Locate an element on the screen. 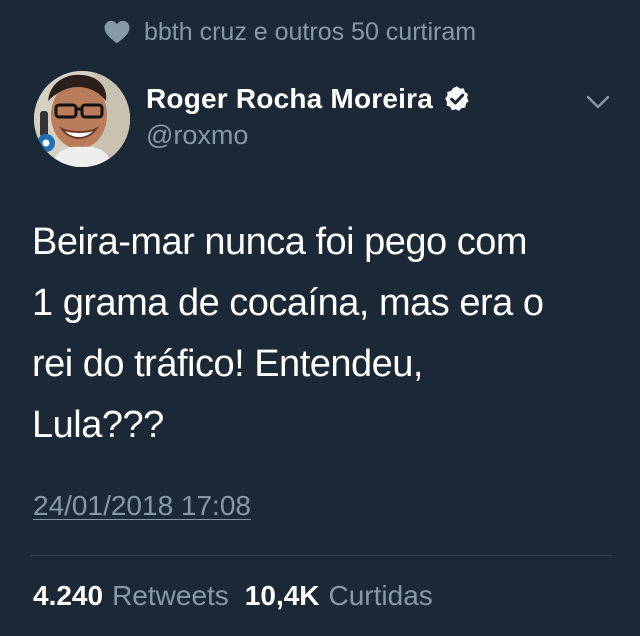 The image size is (640, 636). retweets-stat: 4.240 Retweets is located at coordinates (131, 596).